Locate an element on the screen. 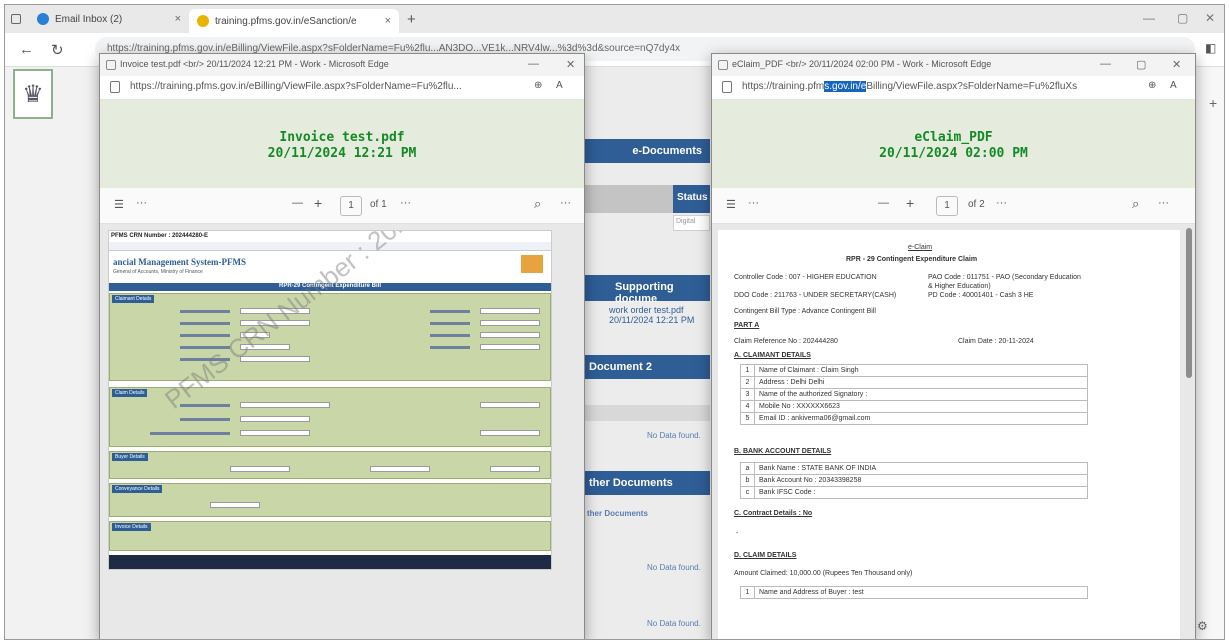 This screenshot has width=1229, height=644. digital-signature-cell: Digital is located at coordinates (691, 223).